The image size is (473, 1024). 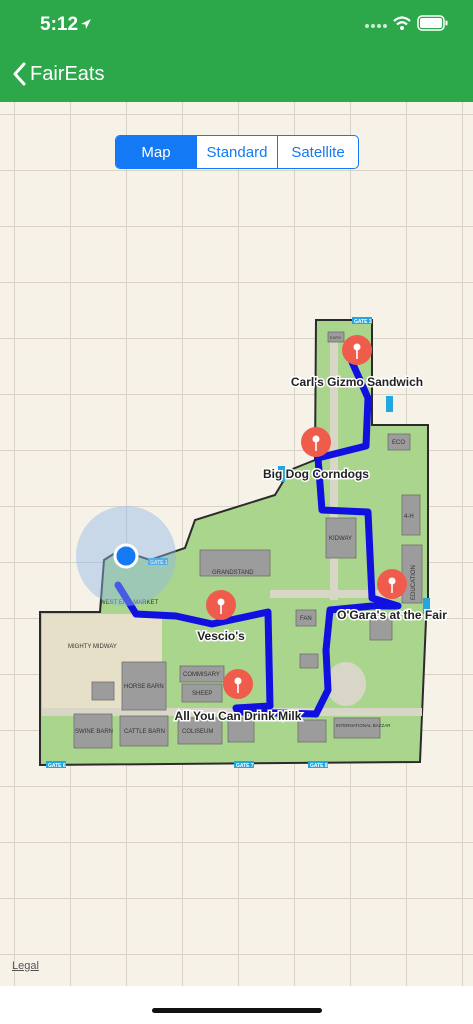 I want to click on building-bazzar, so click(x=357, y=728).